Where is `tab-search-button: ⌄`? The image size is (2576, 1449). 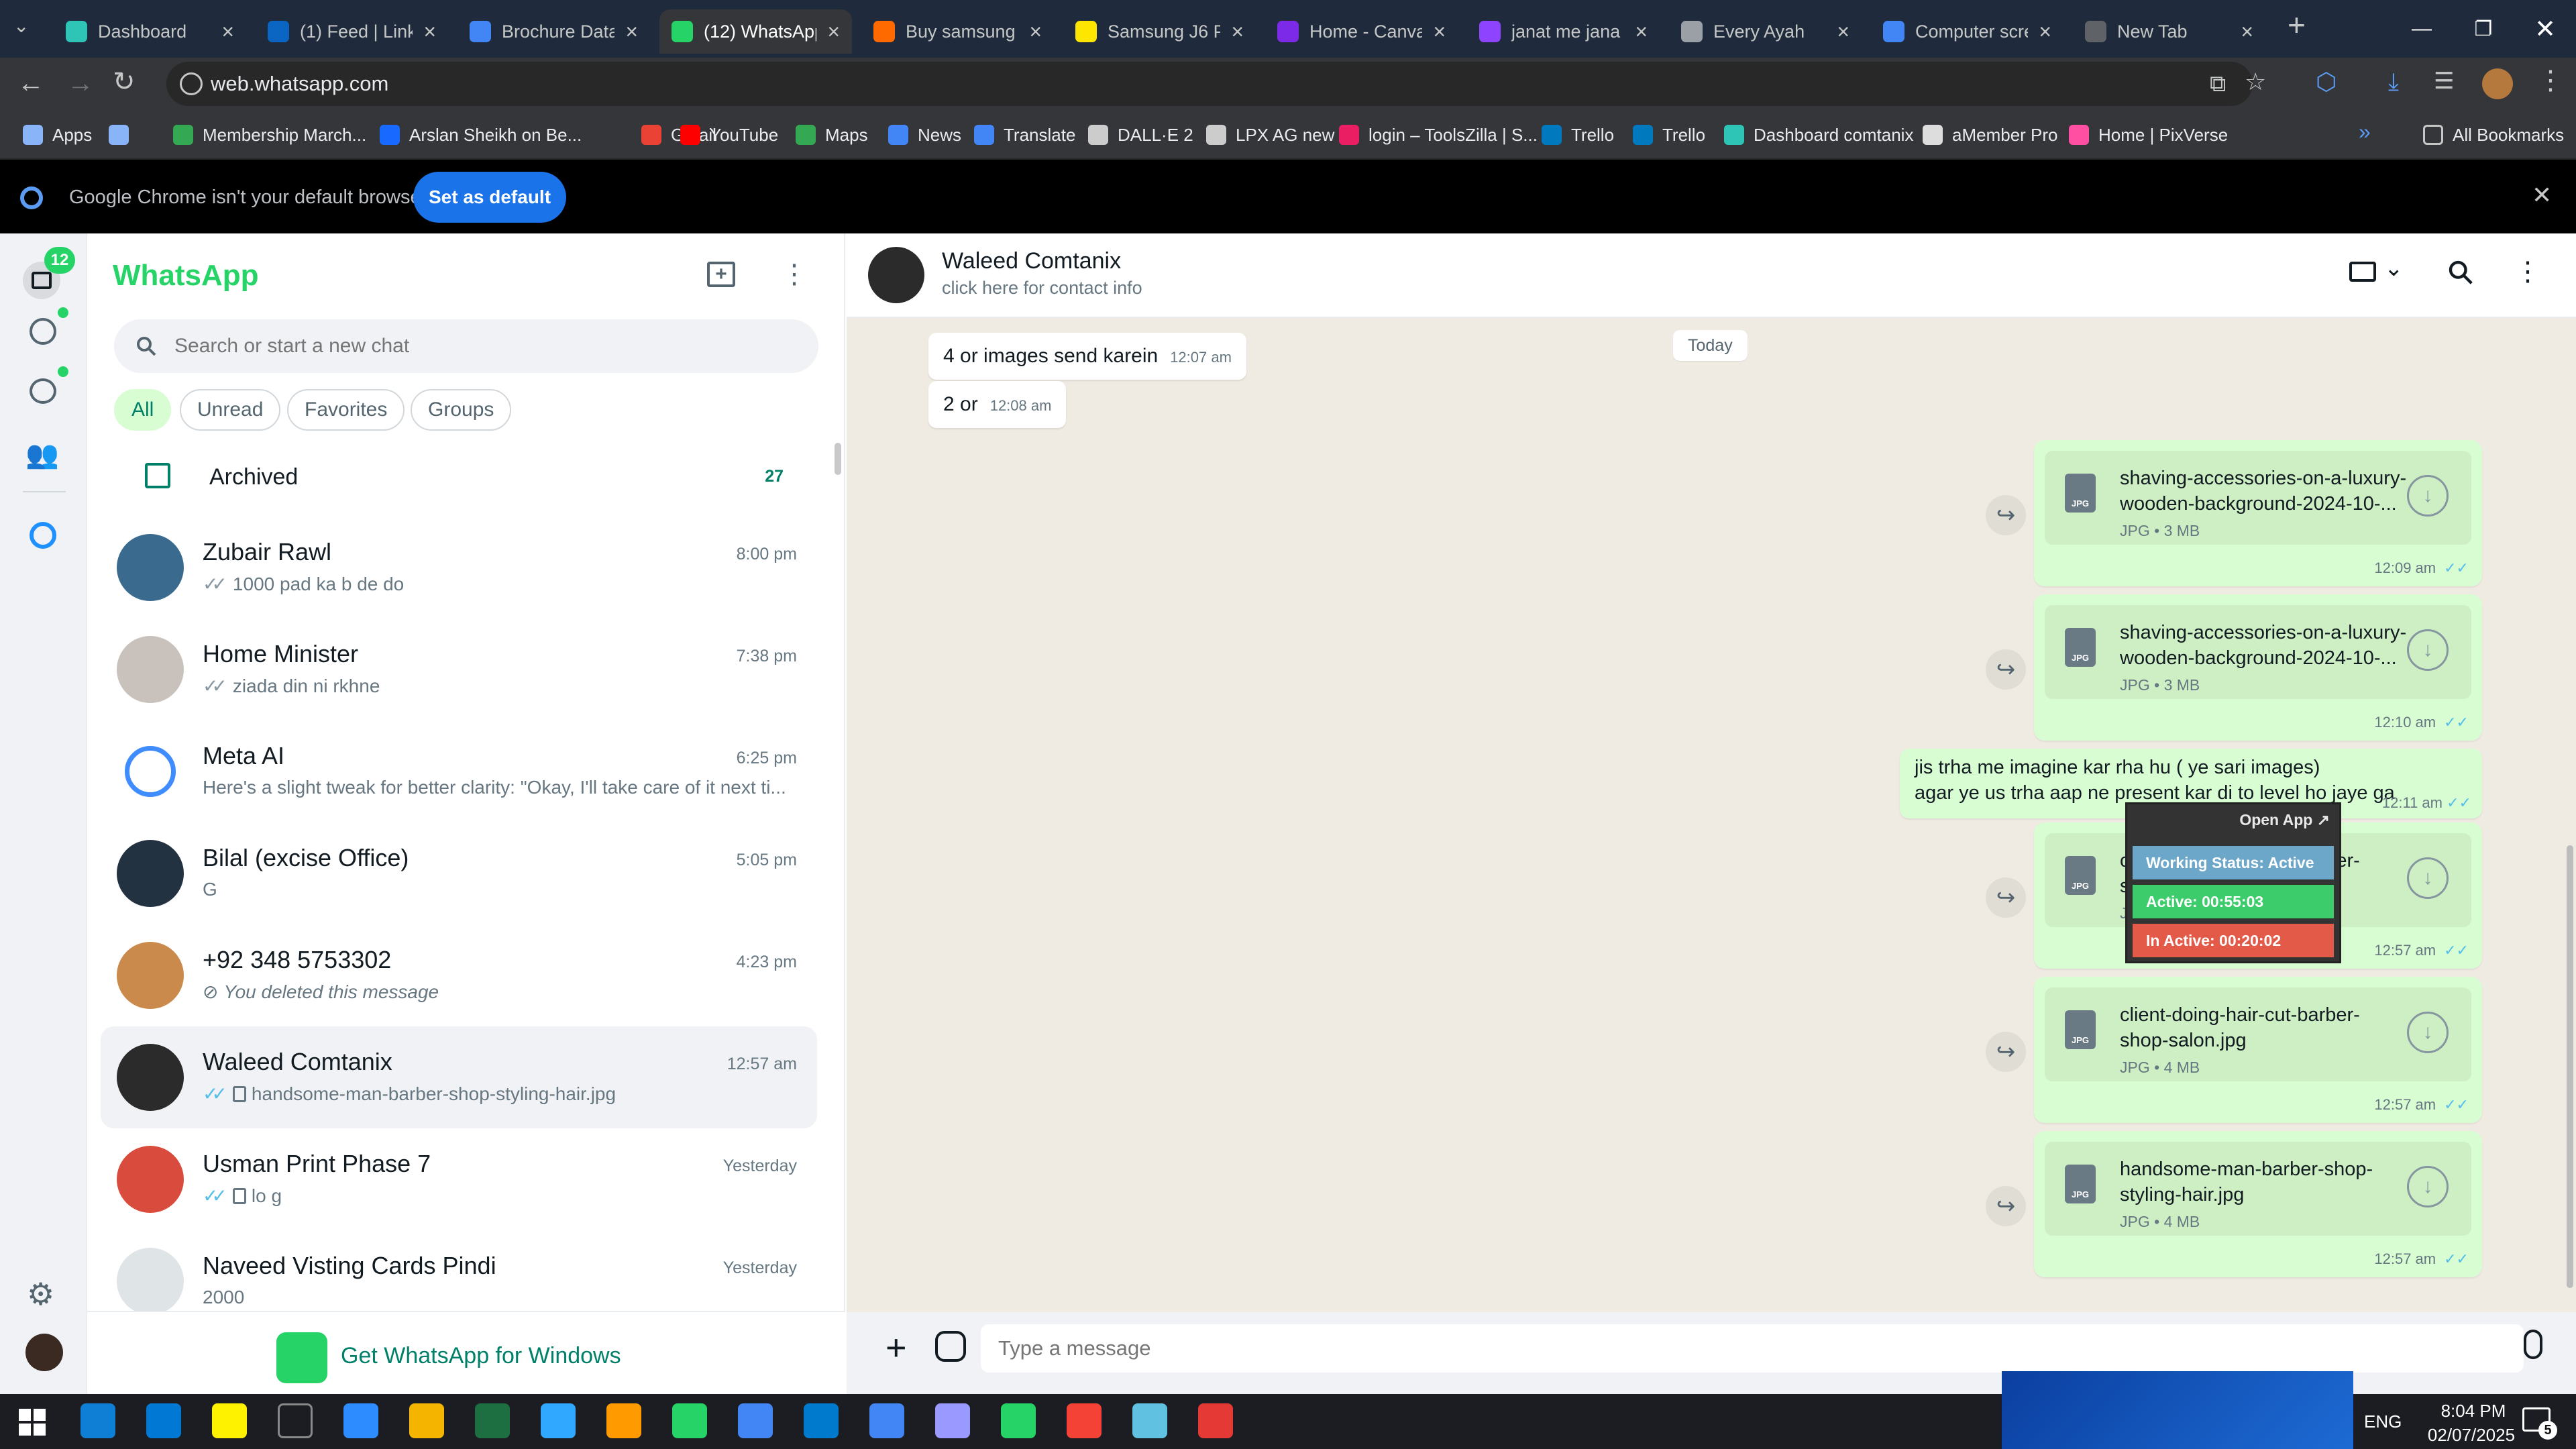 tab-search-button: ⌄ is located at coordinates (21, 26).